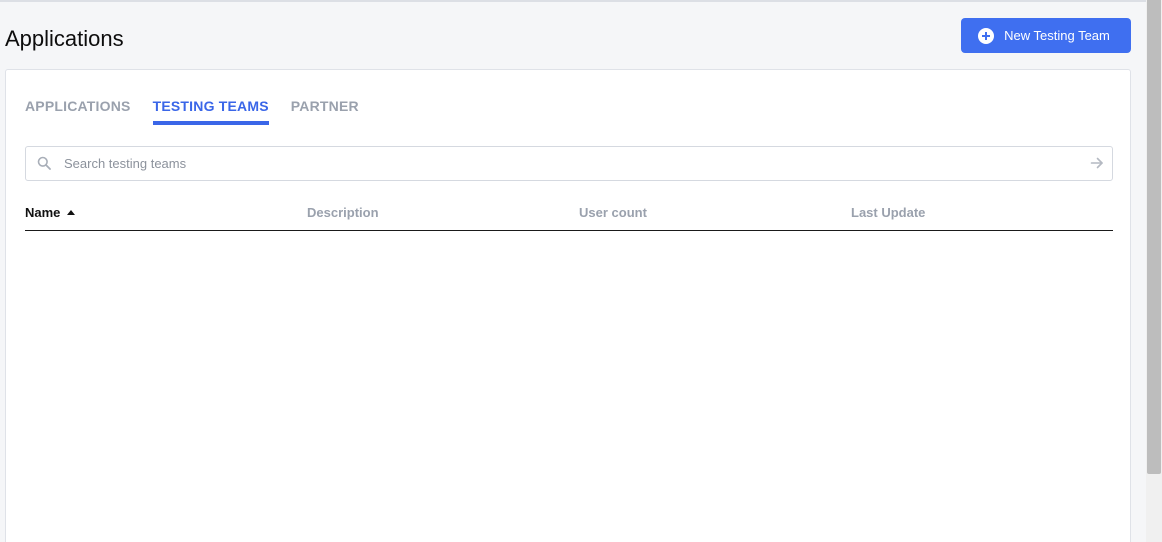 The image size is (1162, 542). What do you see at coordinates (986, 35) in the screenshot?
I see `plus-circle-icon` at bounding box center [986, 35].